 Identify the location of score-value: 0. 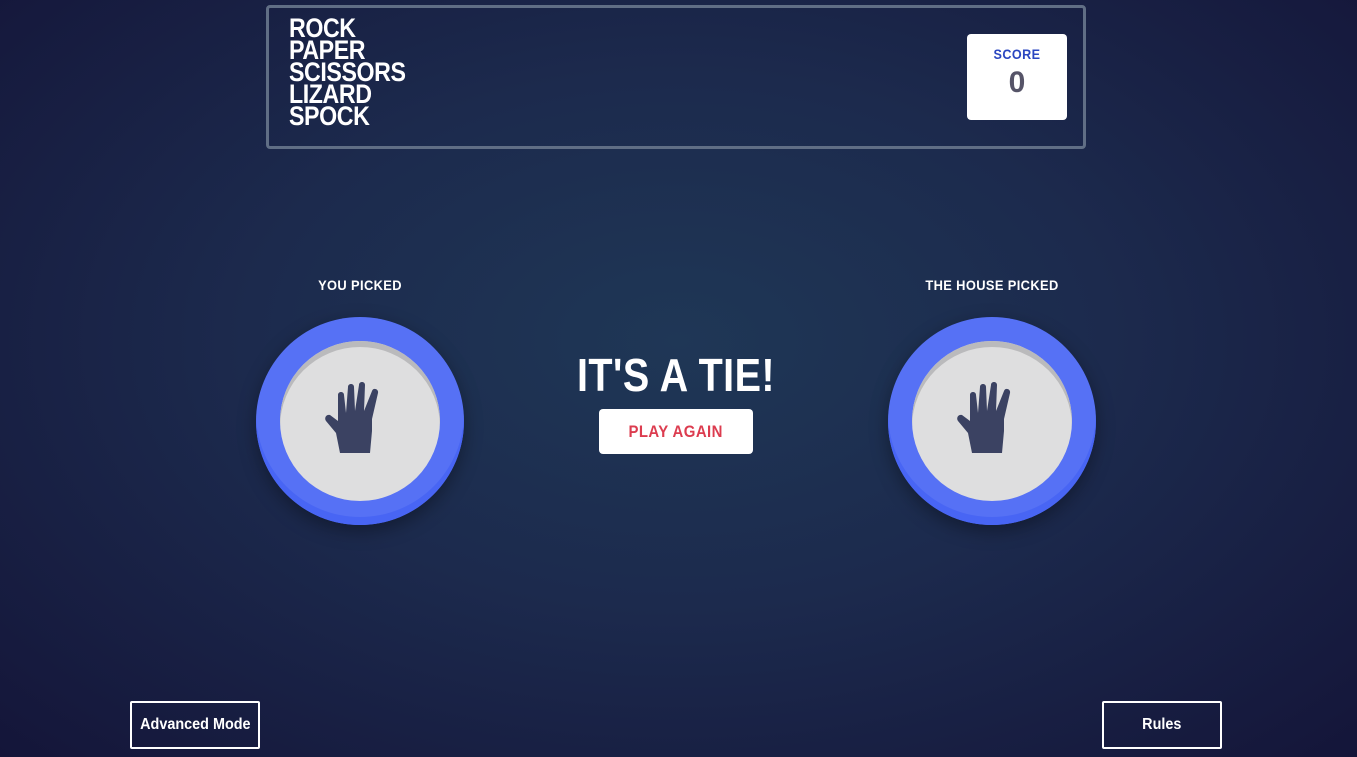
(1017, 82).